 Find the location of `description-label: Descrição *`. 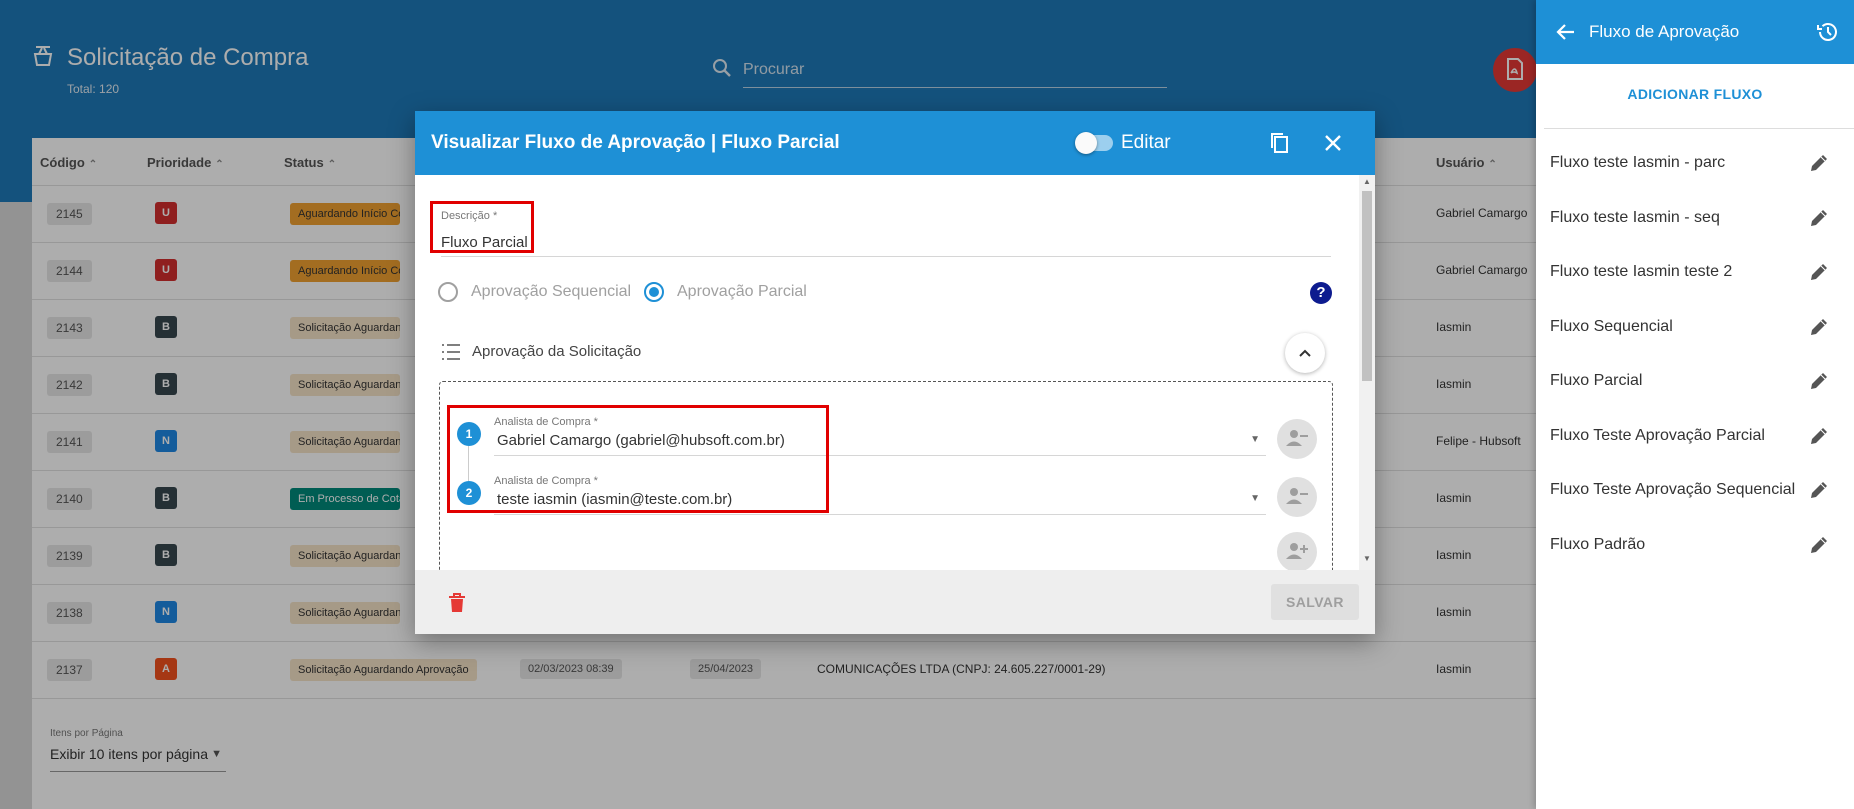

description-label: Descrição * is located at coordinates (469, 216).